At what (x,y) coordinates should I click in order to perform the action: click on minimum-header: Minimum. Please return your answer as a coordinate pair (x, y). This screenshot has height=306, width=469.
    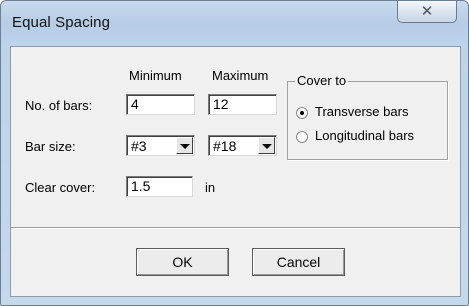
    Looking at the image, I should click on (155, 75).